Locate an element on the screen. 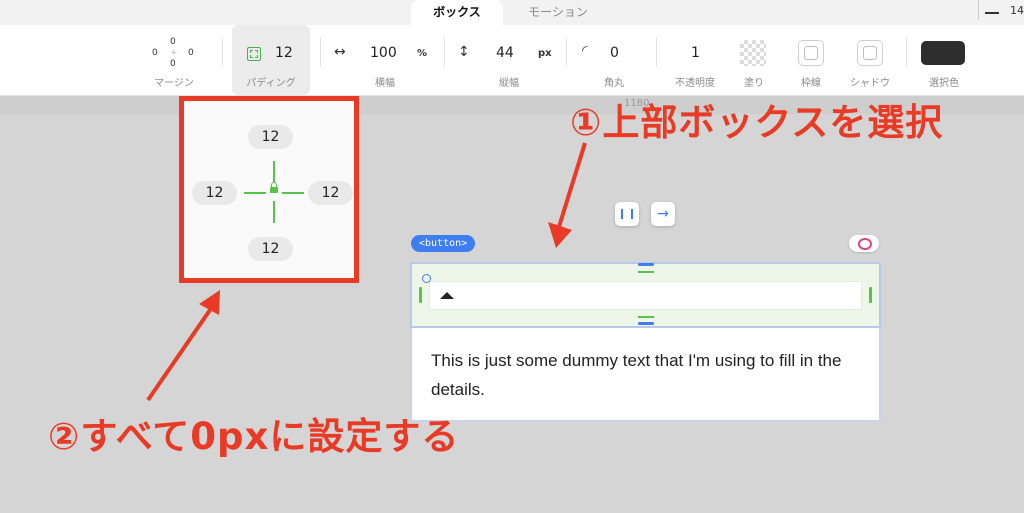 The image size is (1024, 513). annotation-step1: ①上部ボックスを選択 is located at coordinates (757, 122).